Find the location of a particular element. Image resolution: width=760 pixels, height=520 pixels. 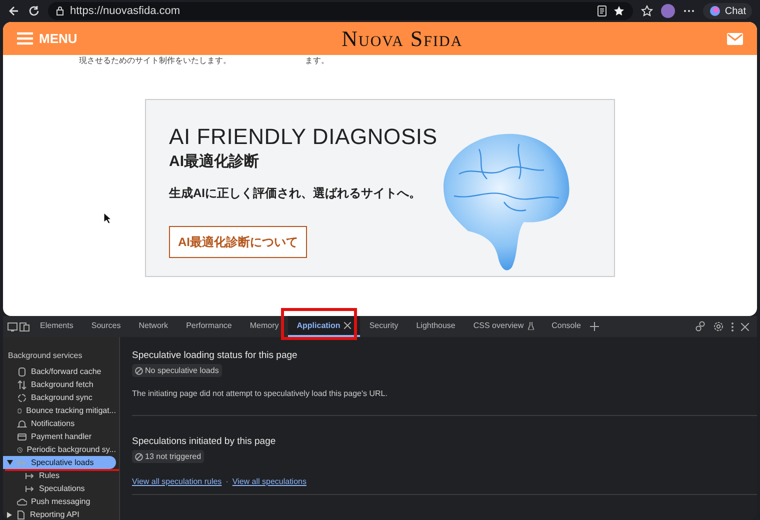

favorites-icon is located at coordinates (646, 11).